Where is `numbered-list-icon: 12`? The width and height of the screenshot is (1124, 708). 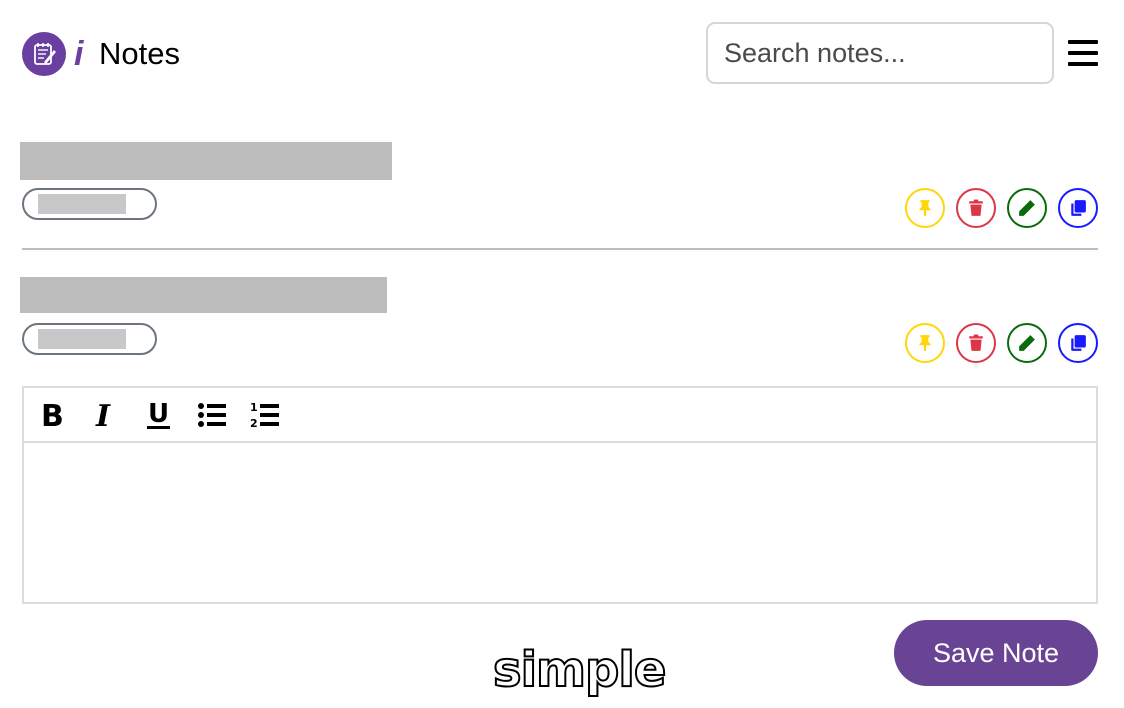 numbered-list-icon: 12 is located at coordinates (264, 415).